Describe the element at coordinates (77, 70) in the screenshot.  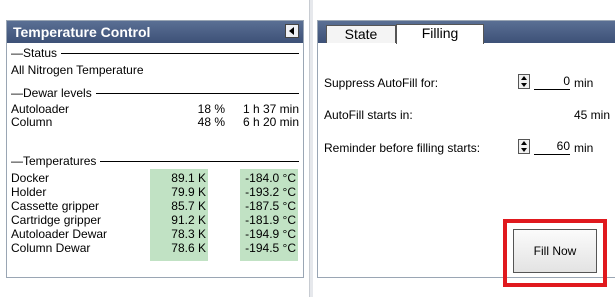
I see `status-text: All Nitrogen Temperature` at that location.